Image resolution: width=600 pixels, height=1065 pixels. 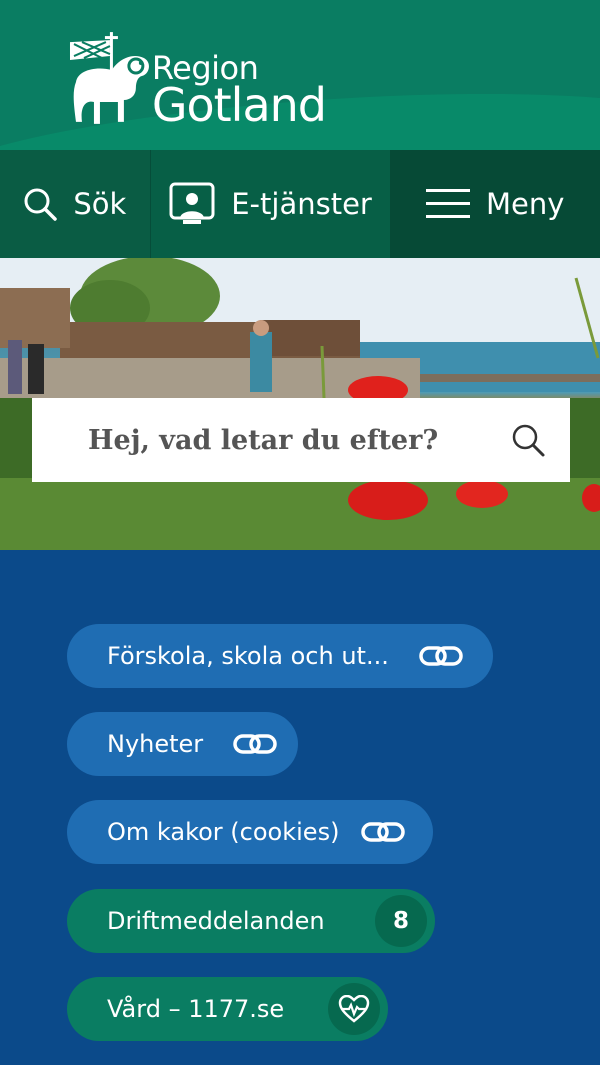 I want to click on eservices-user-icon, so click(x=192, y=203).